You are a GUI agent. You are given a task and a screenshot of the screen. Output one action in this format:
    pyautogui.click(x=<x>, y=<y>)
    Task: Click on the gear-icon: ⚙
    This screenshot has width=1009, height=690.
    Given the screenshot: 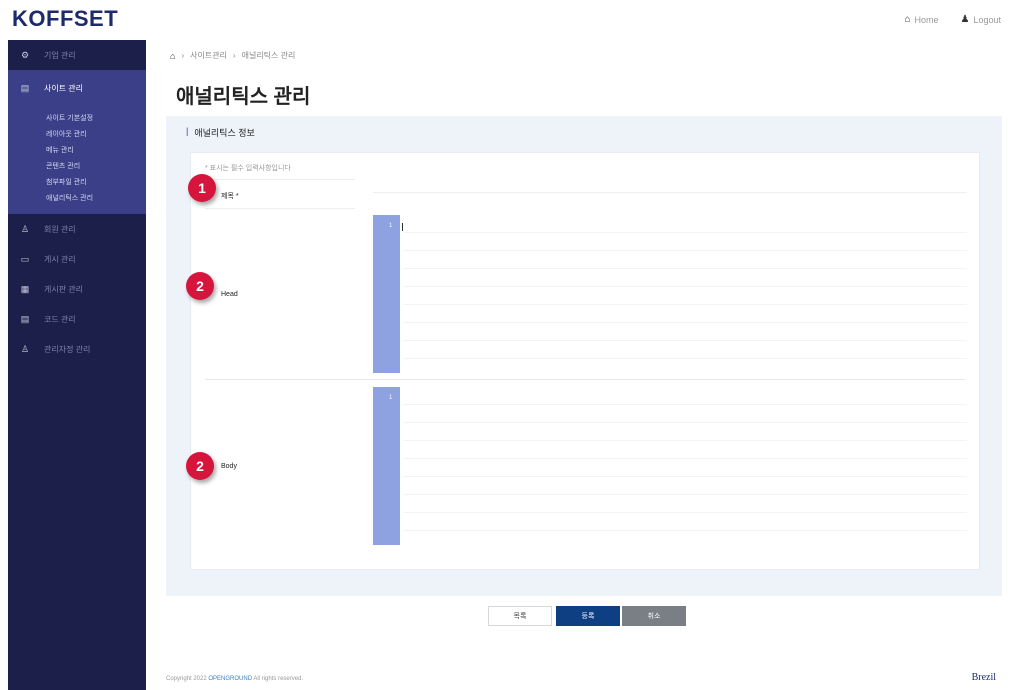 What is the action you would take?
    pyautogui.click(x=25, y=54)
    